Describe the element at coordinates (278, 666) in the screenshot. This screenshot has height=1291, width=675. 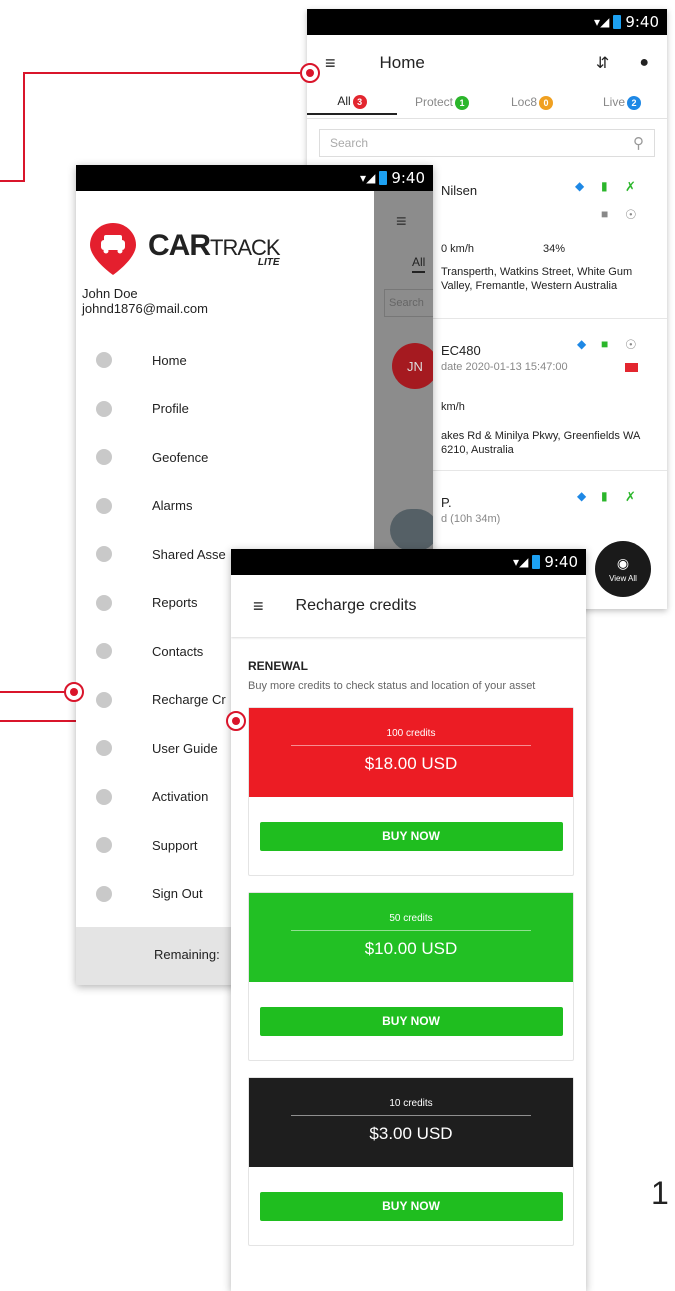
I see `section-title: RENEWAL` at that location.